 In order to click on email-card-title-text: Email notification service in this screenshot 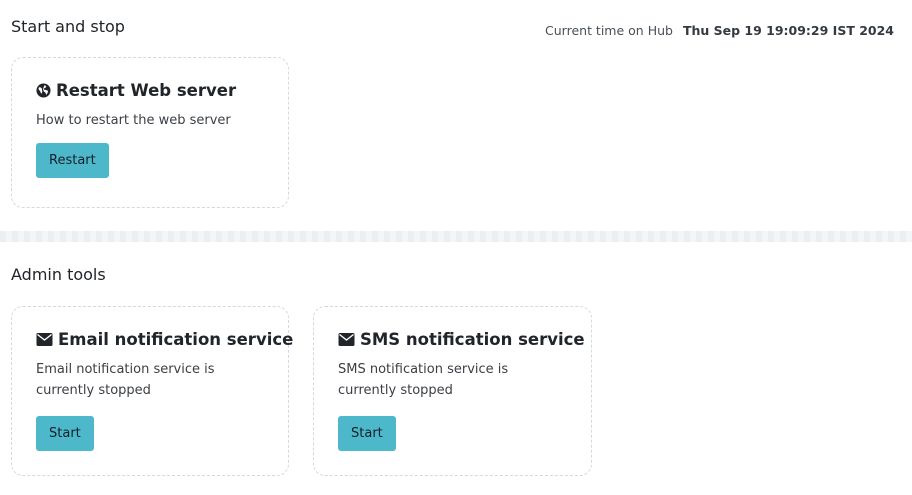, I will do `click(176, 339)`.